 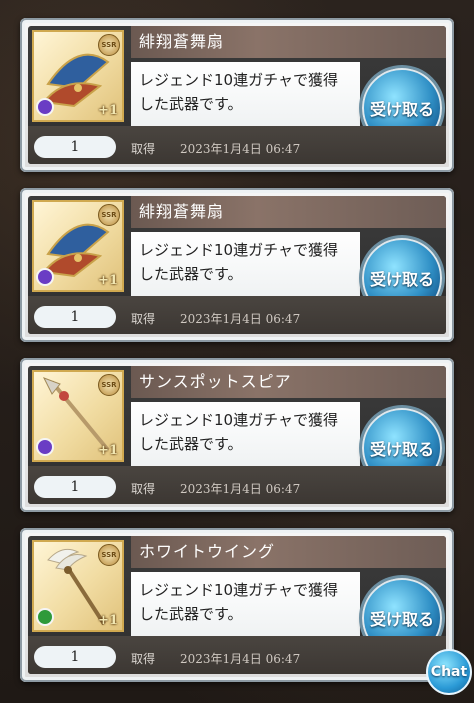 What do you see at coordinates (288, 552) in the screenshot?
I see `weapon-name: ホワイトウイング` at bounding box center [288, 552].